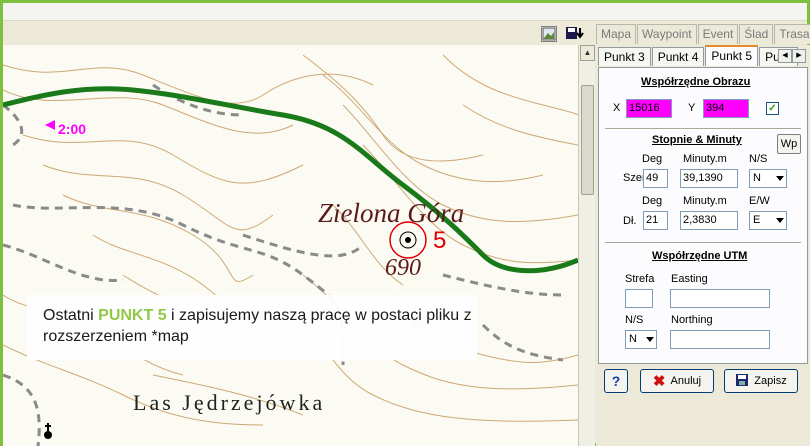 This screenshot has width=810, height=446. Describe the element at coordinates (792, 34) in the screenshot. I see `tab-trasa: Trasa` at that location.